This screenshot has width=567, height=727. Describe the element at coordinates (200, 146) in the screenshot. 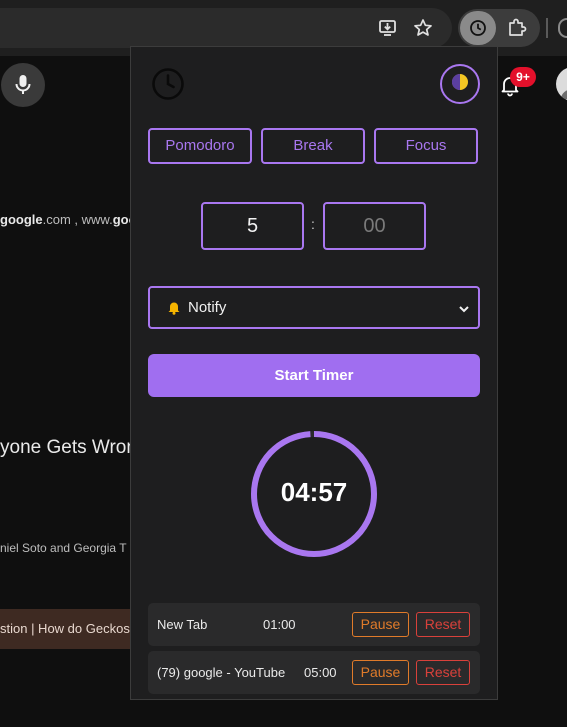

I see `mode-pomodoro-button: Pomodoro` at that location.